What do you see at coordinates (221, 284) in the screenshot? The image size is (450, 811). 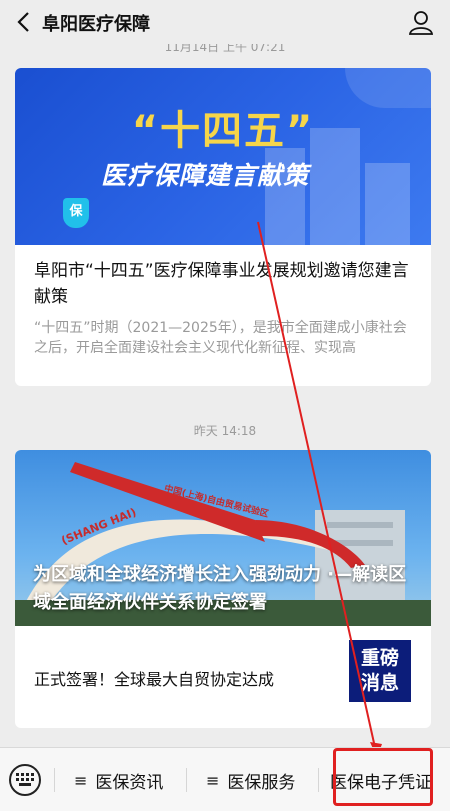 I see `article-title: 阜阳市“十四五”医疗保障事业发展规划邀请您建言献策` at bounding box center [221, 284].